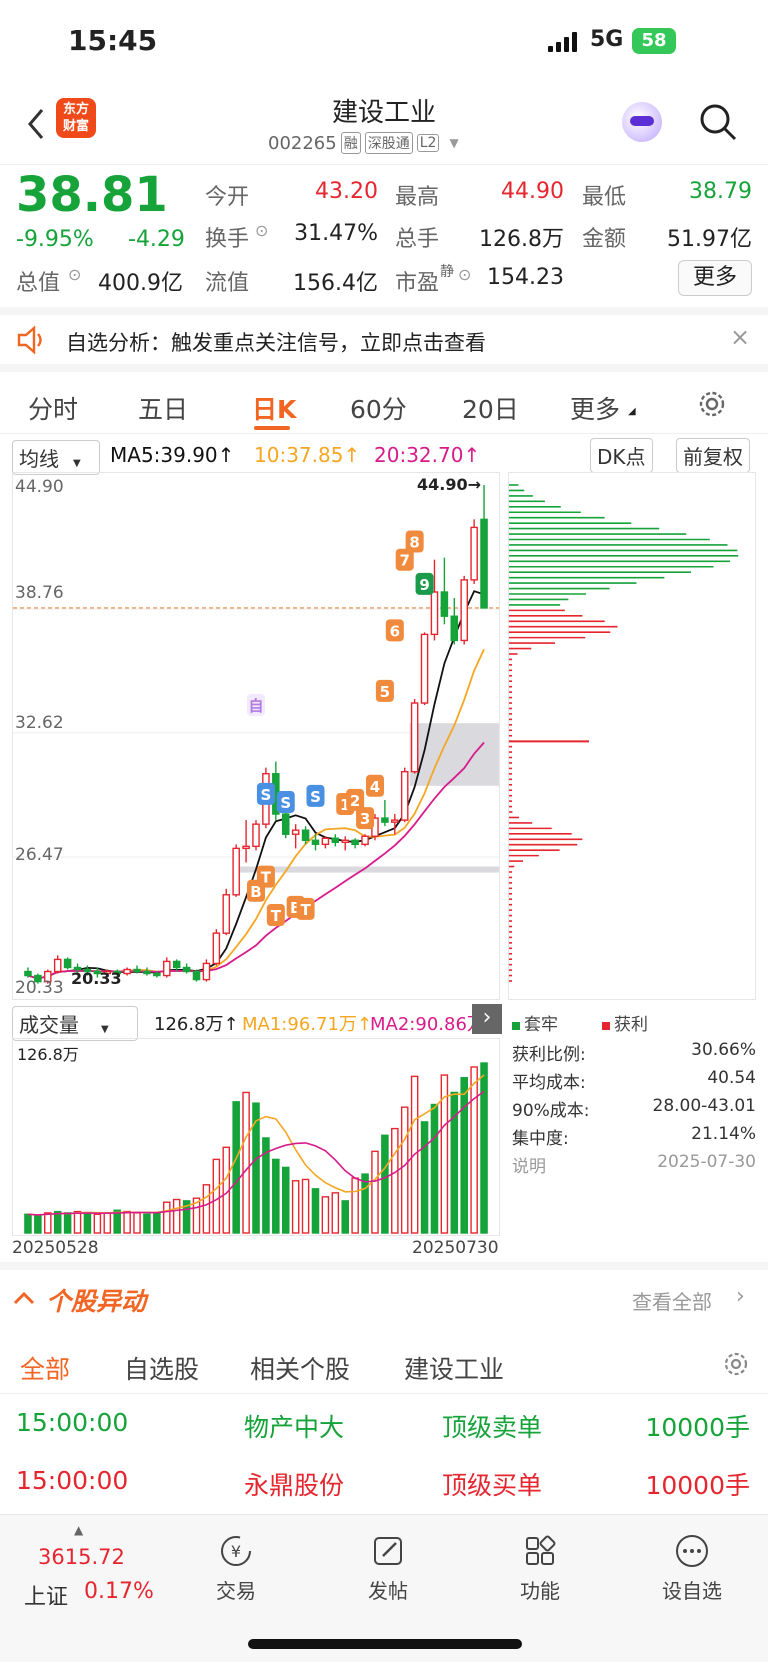 The width and height of the screenshot is (768, 1662). What do you see at coordinates (692, 1568) in the screenshot?
I see `nav-add-watchlist: 设自选` at bounding box center [692, 1568].